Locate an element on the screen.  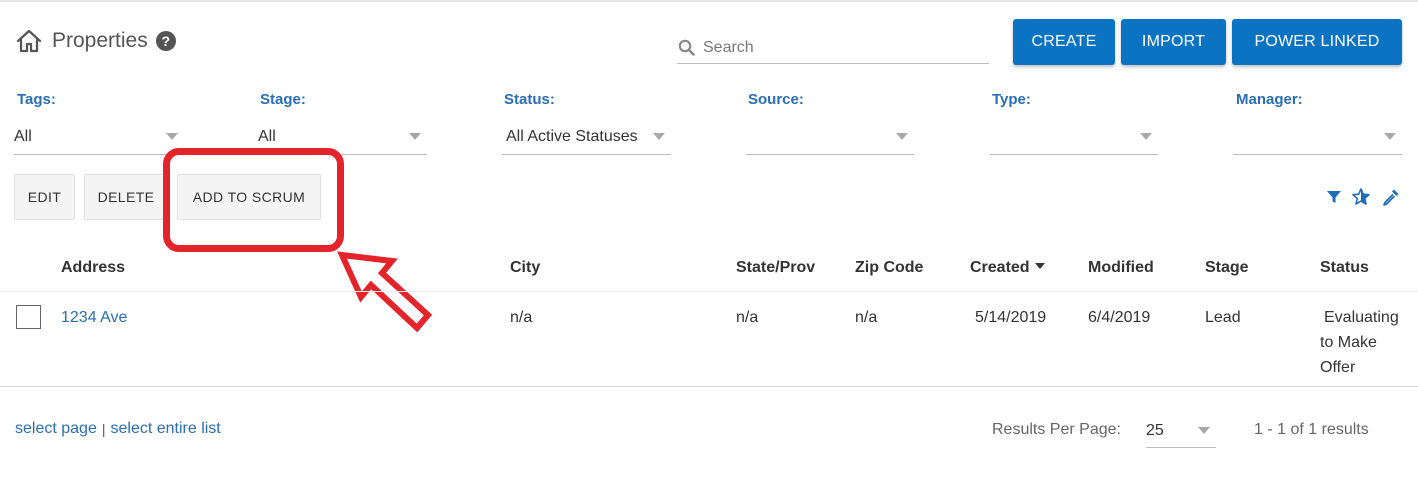
stage-filter-select: All is located at coordinates (342, 136).